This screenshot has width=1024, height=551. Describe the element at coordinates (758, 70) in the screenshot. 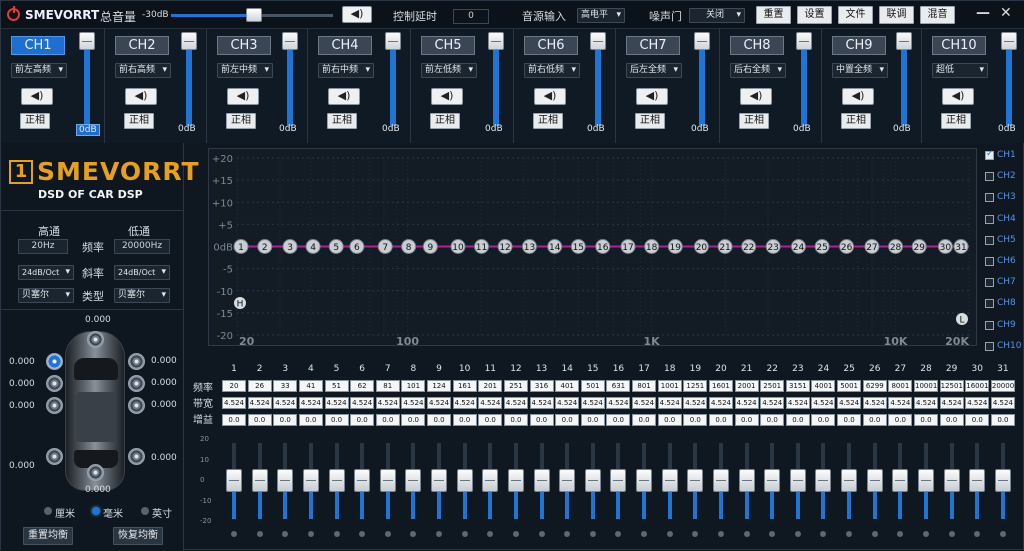

I see `channel-position-select: 后右全频` at that location.